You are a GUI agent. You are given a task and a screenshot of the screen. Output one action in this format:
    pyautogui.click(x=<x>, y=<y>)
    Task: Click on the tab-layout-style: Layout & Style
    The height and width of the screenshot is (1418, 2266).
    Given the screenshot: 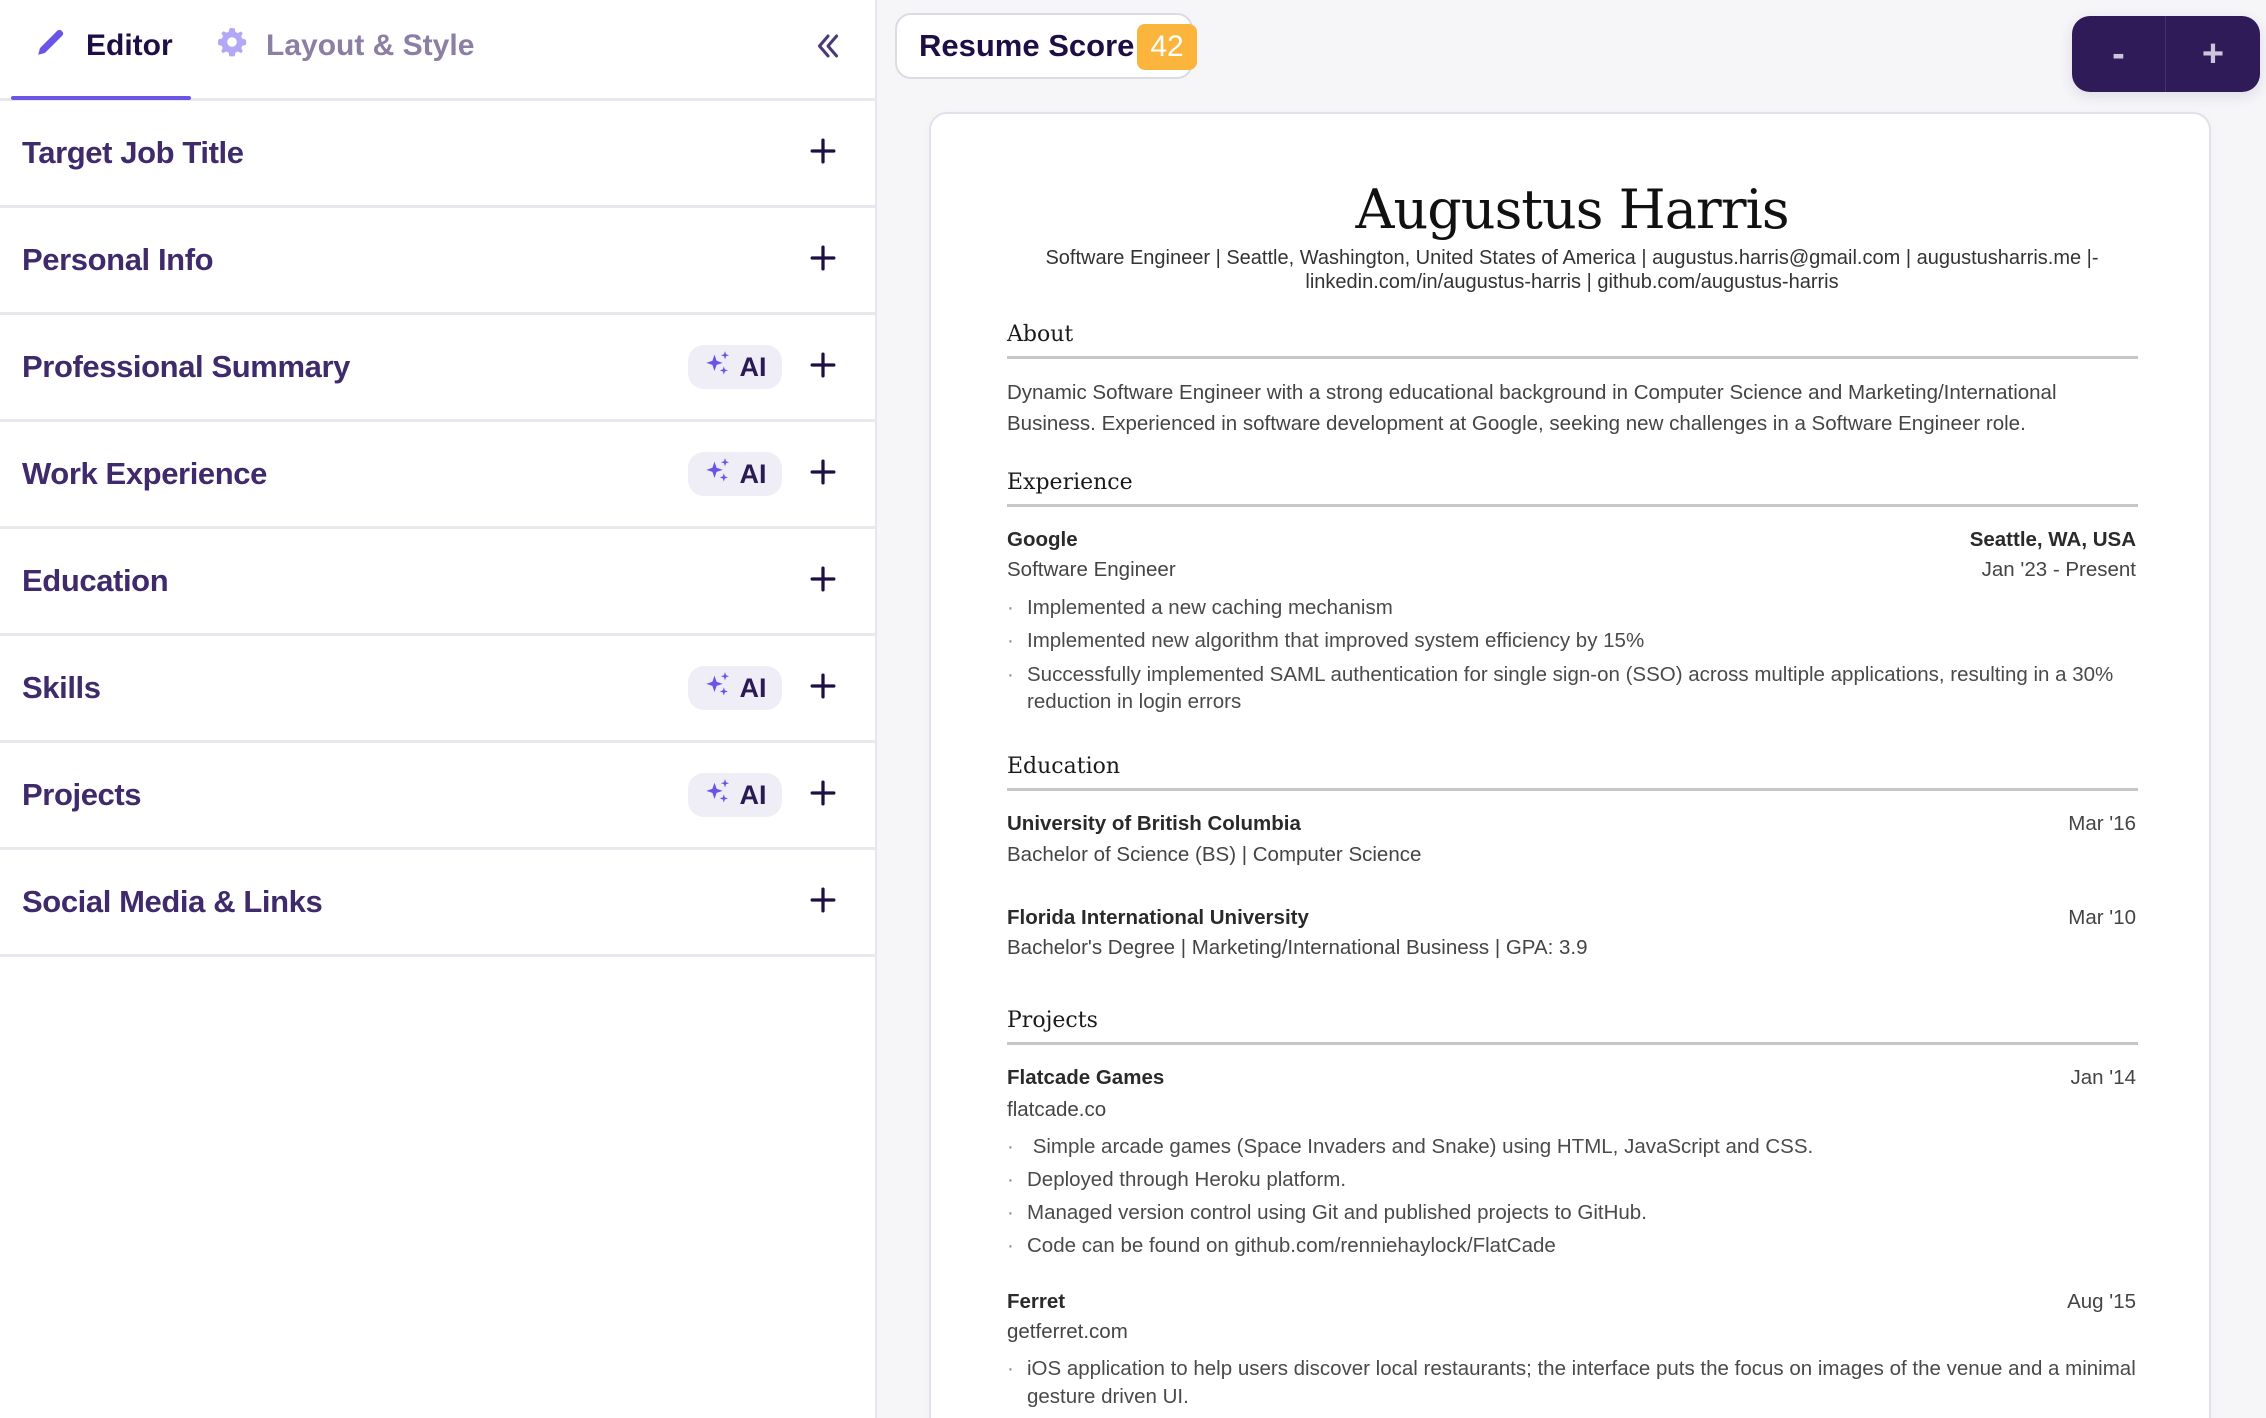 What is the action you would take?
    pyautogui.click(x=345, y=46)
    